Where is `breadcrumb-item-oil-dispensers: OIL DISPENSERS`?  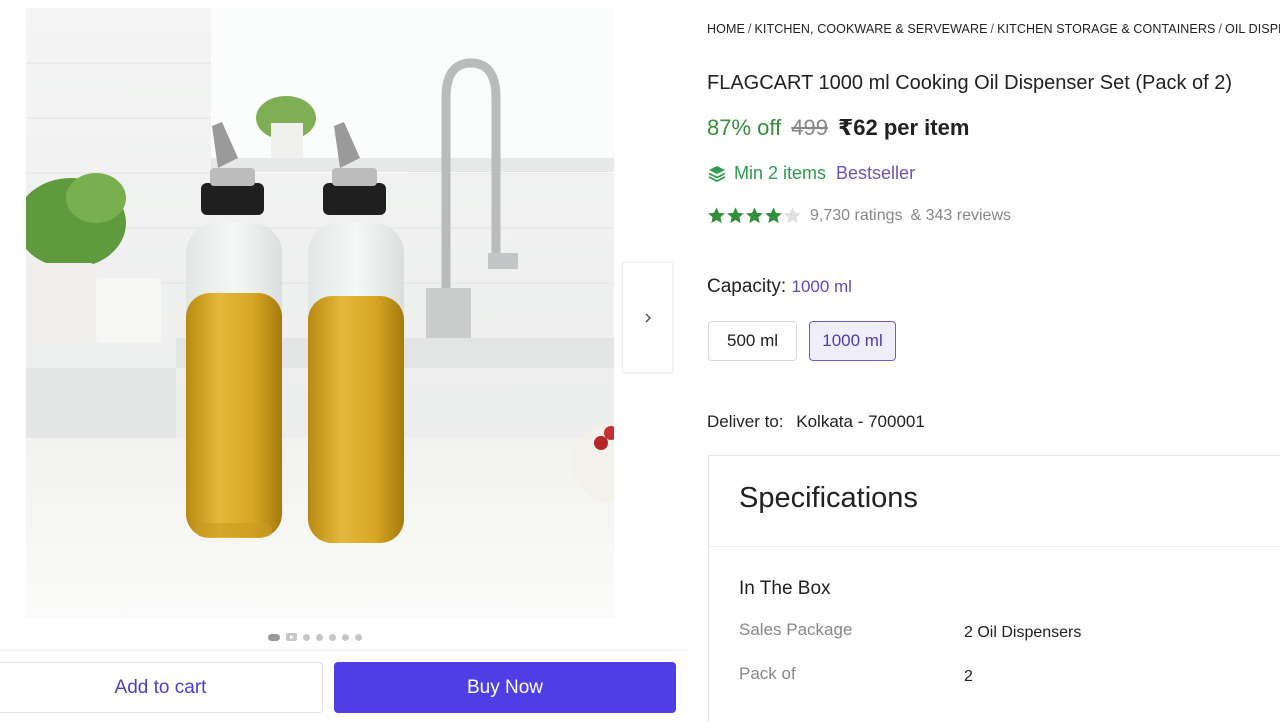 breadcrumb-item-oil-dispensers: OIL DISPENSERS is located at coordinates (1252, 29).